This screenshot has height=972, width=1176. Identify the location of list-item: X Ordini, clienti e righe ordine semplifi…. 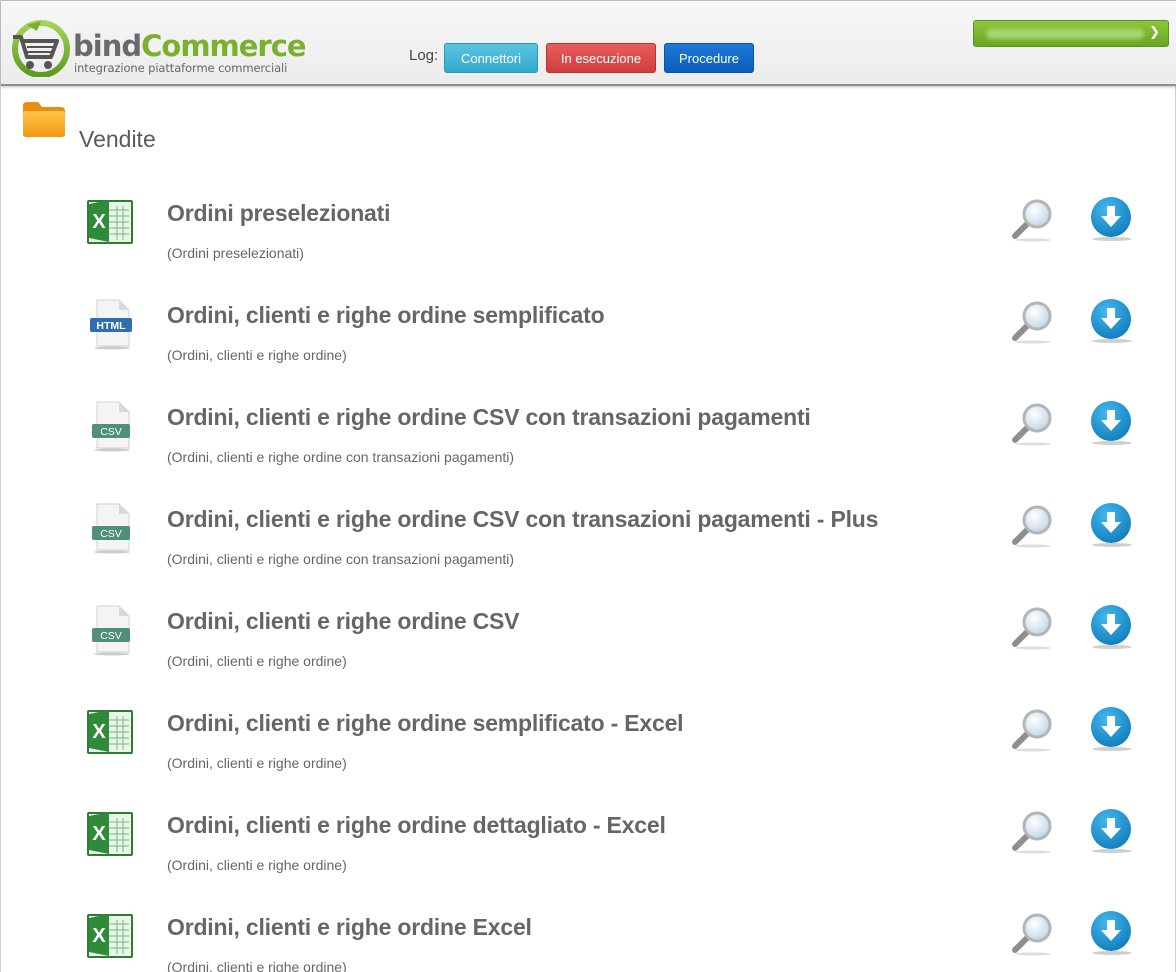
(588, 757).